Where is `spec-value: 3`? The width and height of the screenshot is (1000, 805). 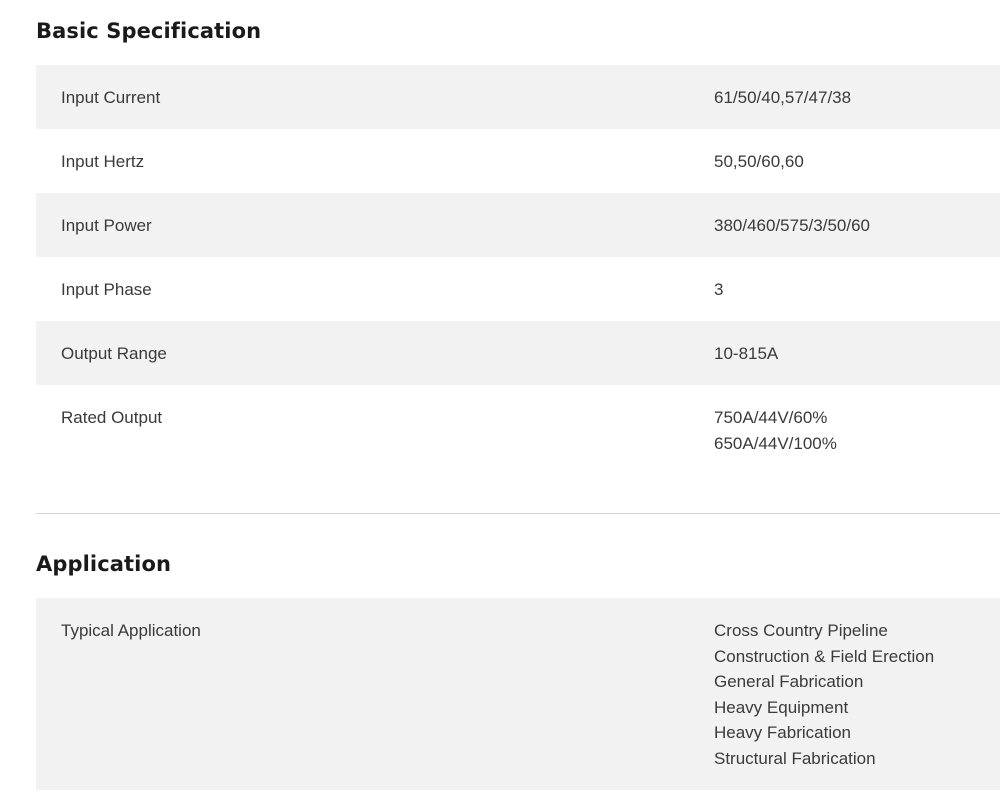
spec-value: 3 is located at coordinates (857, 299).